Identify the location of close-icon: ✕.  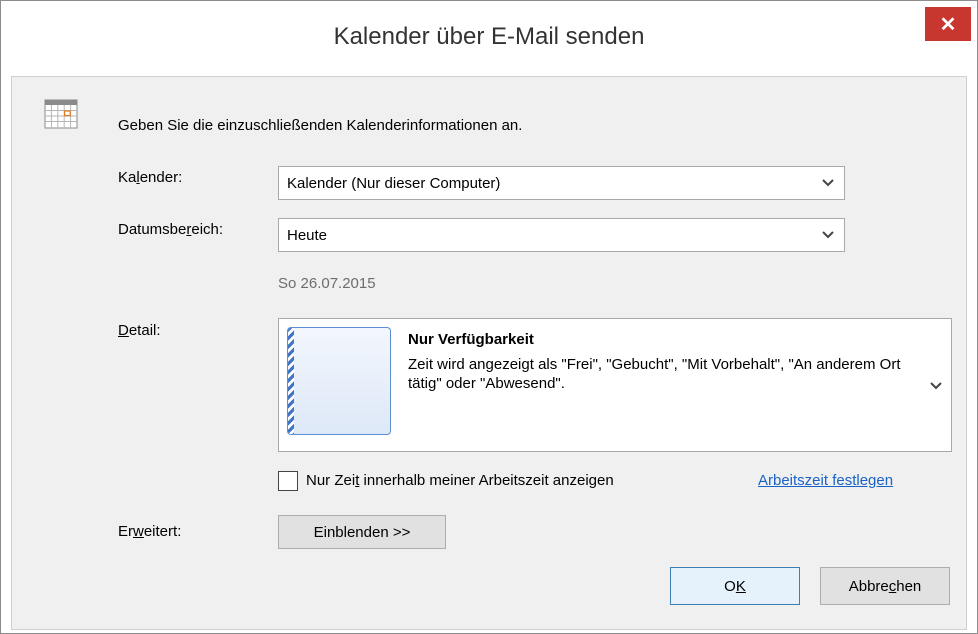
(948, 24).